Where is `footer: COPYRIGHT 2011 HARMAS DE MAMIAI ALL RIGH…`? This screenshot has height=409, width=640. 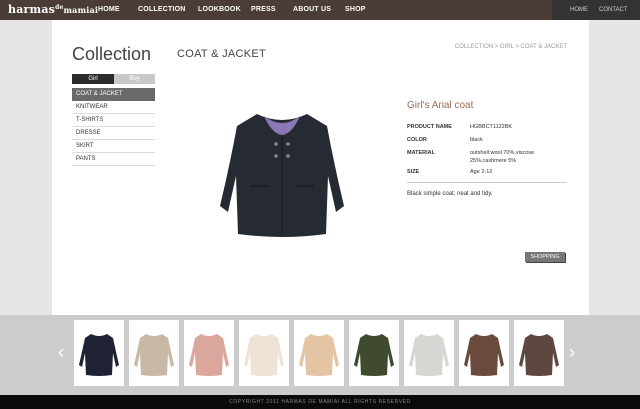 footer: COPYRIGHT 2011 HARMAS DE MAMIAI ALL RIGH… is located at coordinates (320, 402).